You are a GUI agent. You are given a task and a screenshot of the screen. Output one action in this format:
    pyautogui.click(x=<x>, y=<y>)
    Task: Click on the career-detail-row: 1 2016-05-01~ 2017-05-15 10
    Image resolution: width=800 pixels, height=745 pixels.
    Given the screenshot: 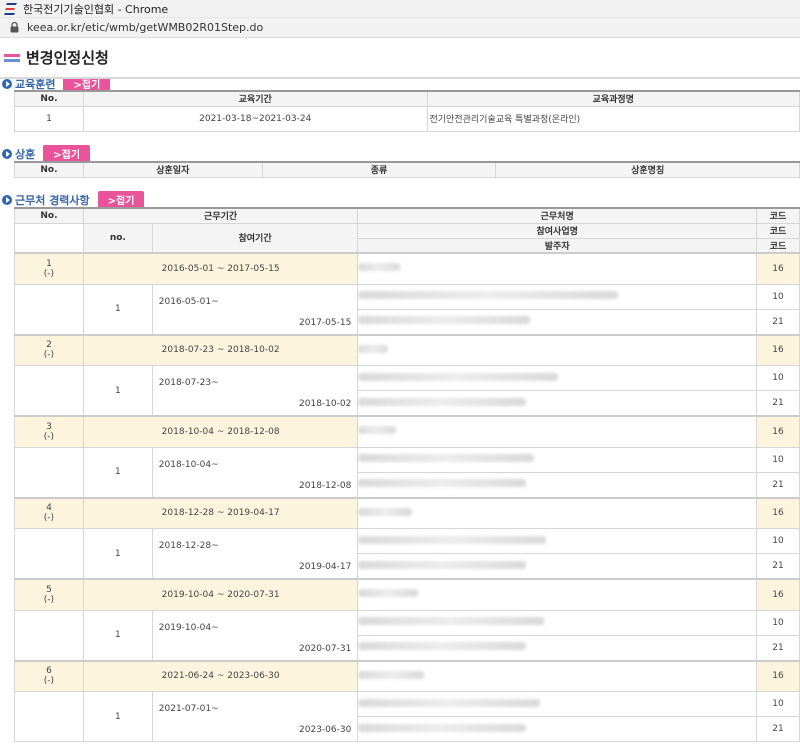 What is the action you would take?
    pyautogui.click(x=407, y=309)
    